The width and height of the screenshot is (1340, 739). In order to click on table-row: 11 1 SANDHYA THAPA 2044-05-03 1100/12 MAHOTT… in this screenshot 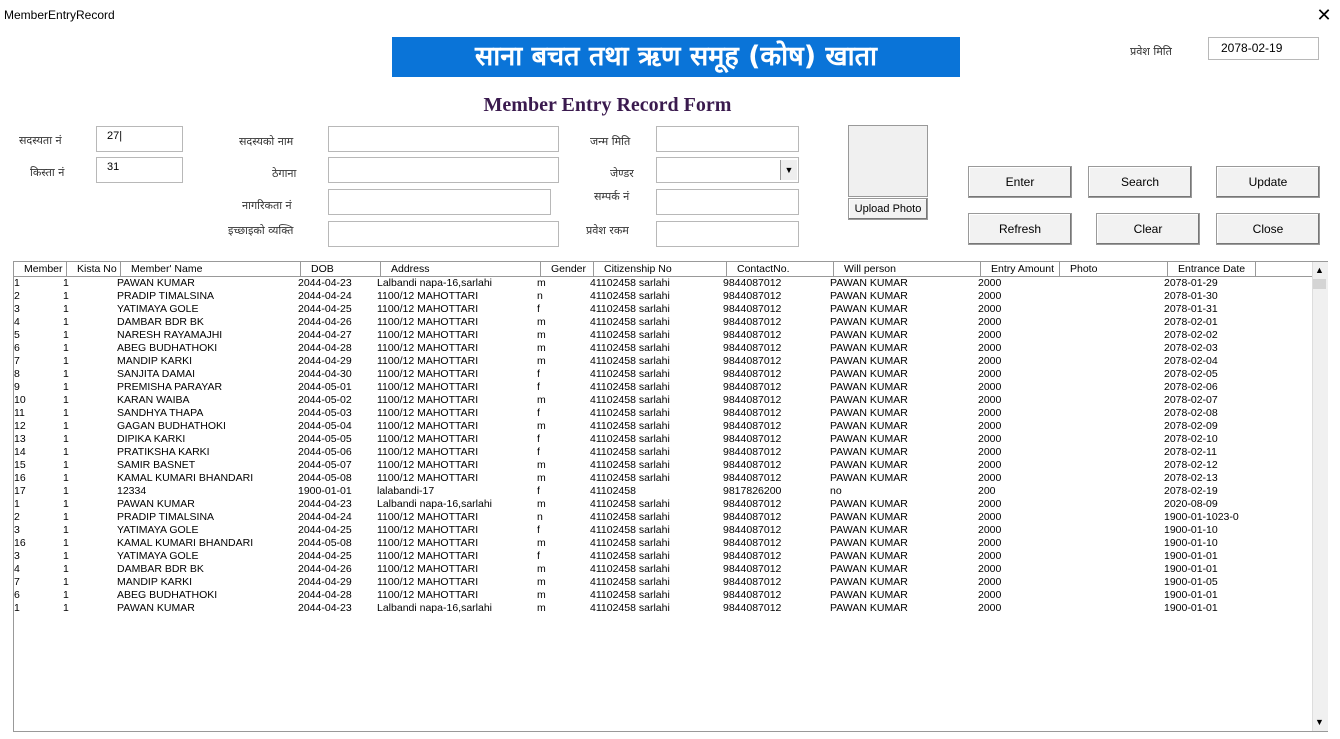, I will do `click(663, 413)`.